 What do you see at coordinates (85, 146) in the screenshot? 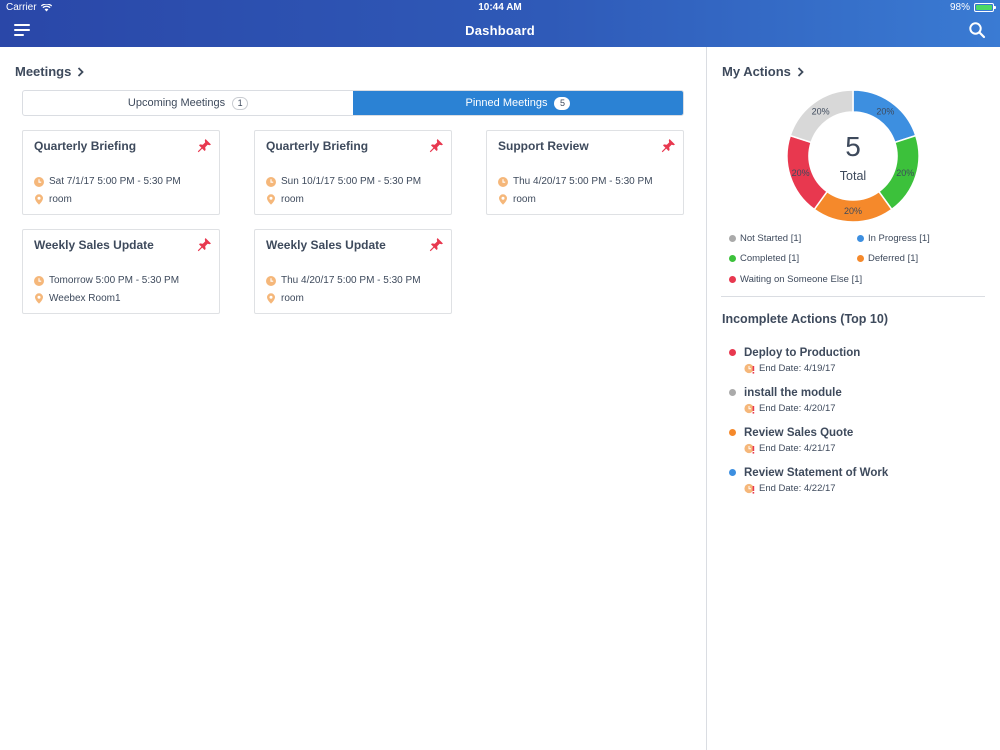
I see `meeting-title: Quarterly Briefing` at bounding box center [85, 146].